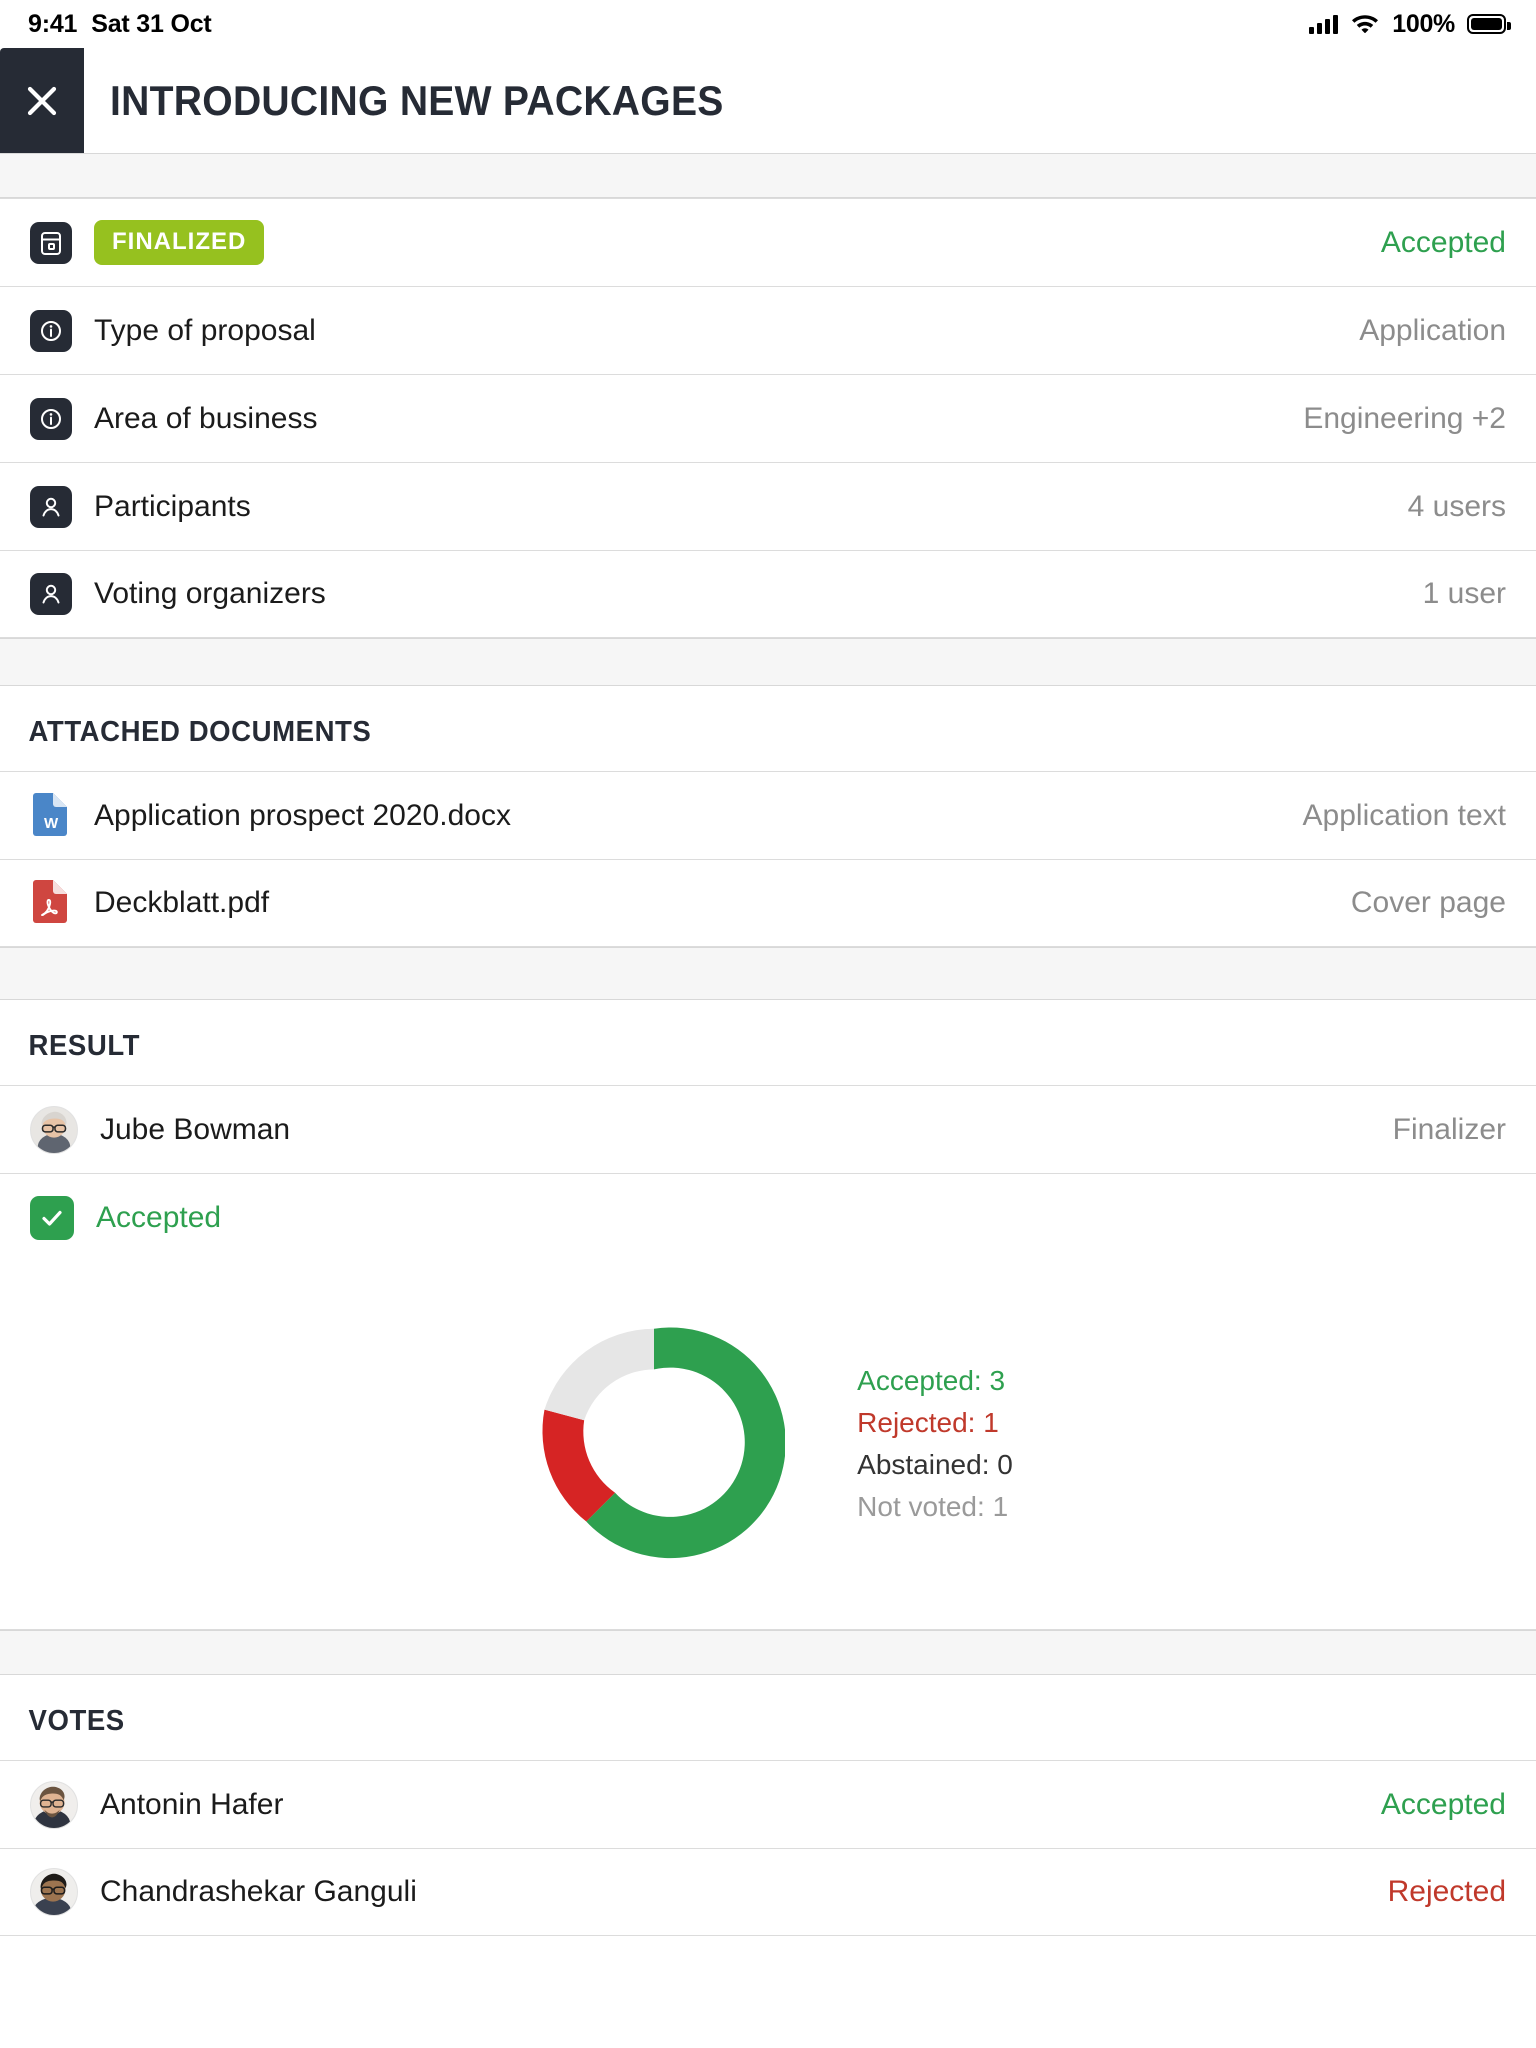  I want to click on legend-accepted: Accepted: 3, so click(931, 1380).